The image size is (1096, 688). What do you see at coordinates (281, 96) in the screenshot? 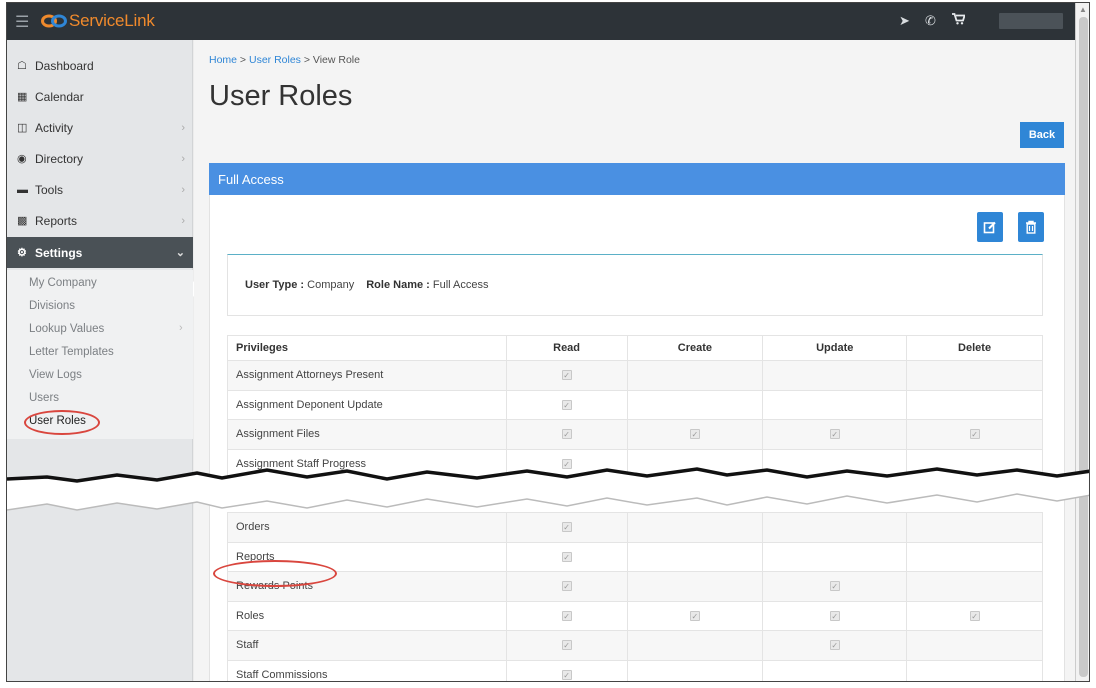
I see `page-title: User Roles` at bounding box center [281, 96].